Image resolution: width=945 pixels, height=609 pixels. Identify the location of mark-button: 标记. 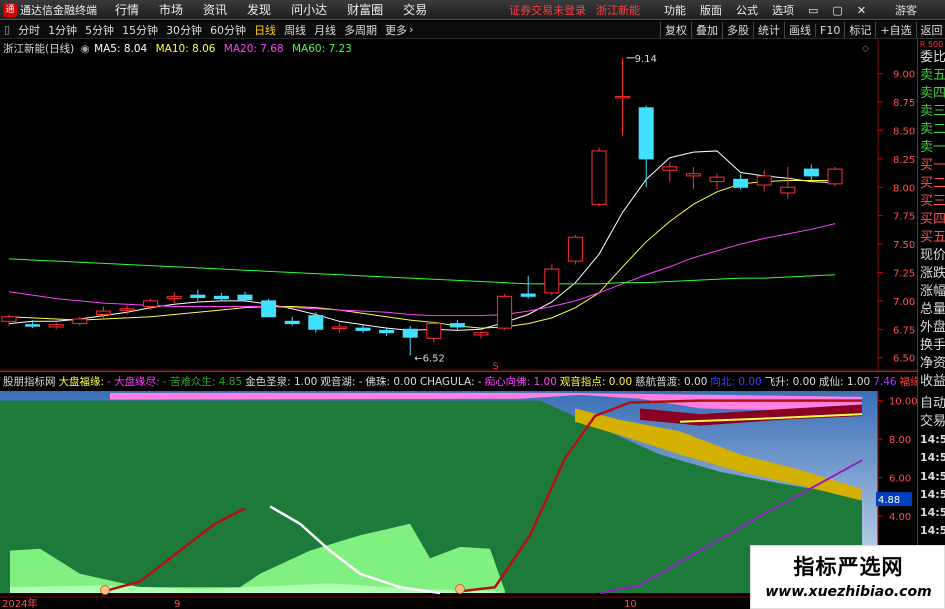
(859, 30).